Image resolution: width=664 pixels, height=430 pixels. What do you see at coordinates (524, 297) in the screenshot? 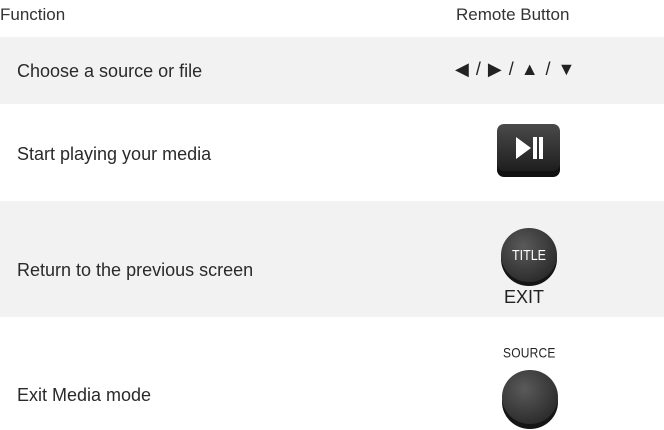
I see `exit-label: EXIT` at bounding box center [524, 297].